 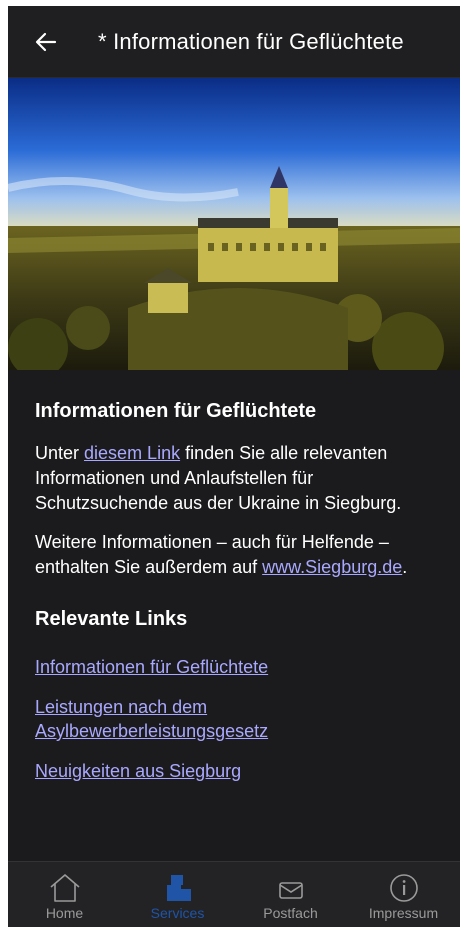 I want to click on home-icon, so click(x=64, y=888).